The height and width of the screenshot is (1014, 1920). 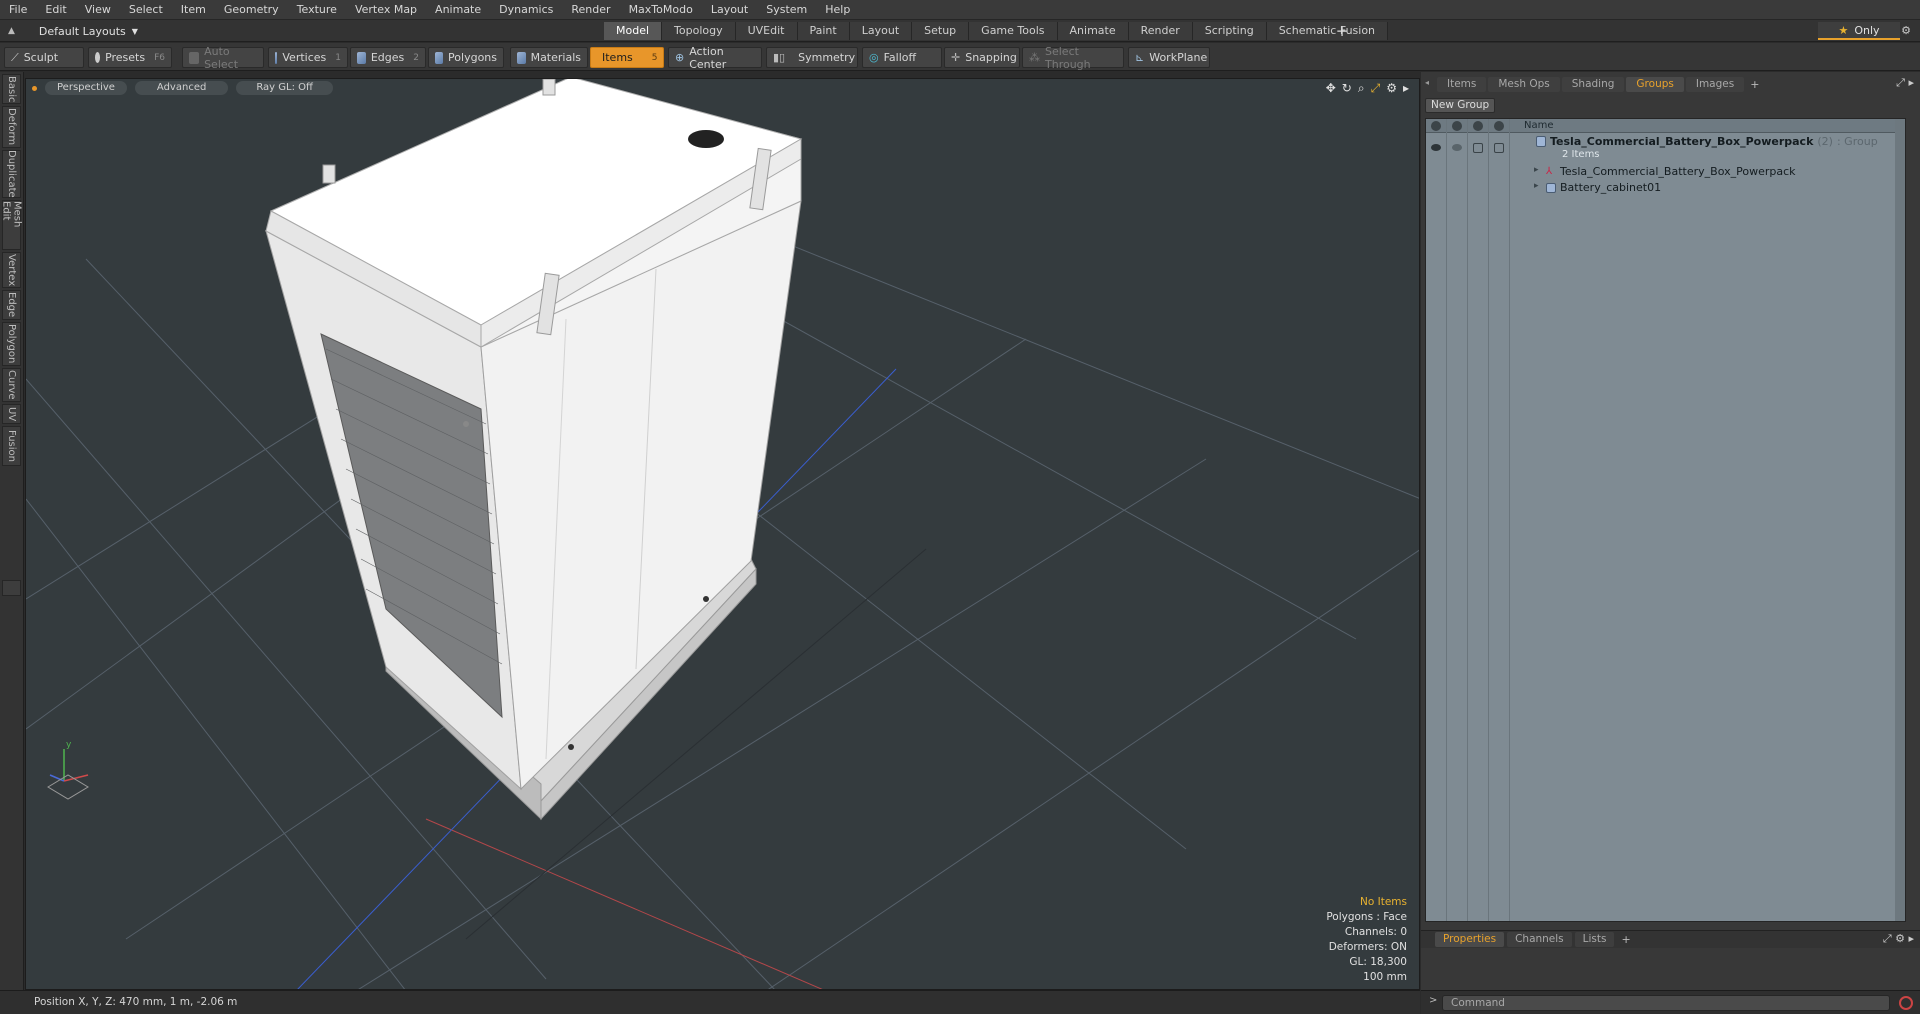 I want to click on layout-tab-topology: Topology, so click(x=699, y=31).